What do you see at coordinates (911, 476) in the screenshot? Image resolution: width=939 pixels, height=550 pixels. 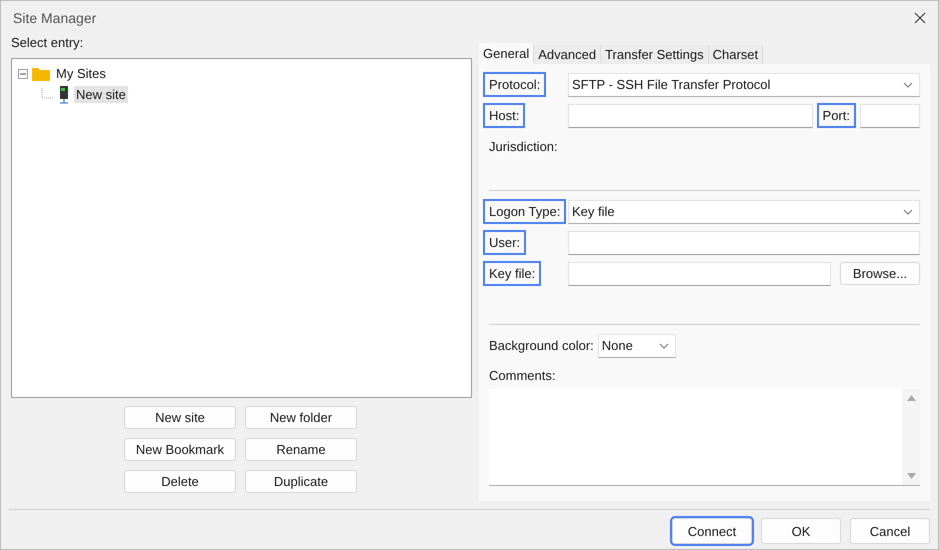 I see `scroll-down-icon` at bounding box center [911, 476].